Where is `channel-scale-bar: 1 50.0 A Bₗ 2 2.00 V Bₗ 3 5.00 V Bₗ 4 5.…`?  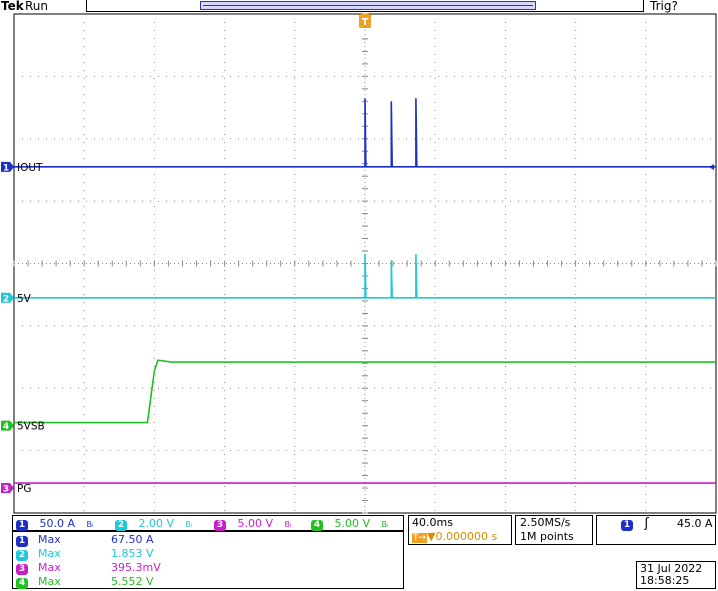
channel-scale-bar: 1 50.0 A Bₗ 2 2.00 V Bₗ 3 5.00 V Bₗ 4 5.… is located at coordinates (208, 523).